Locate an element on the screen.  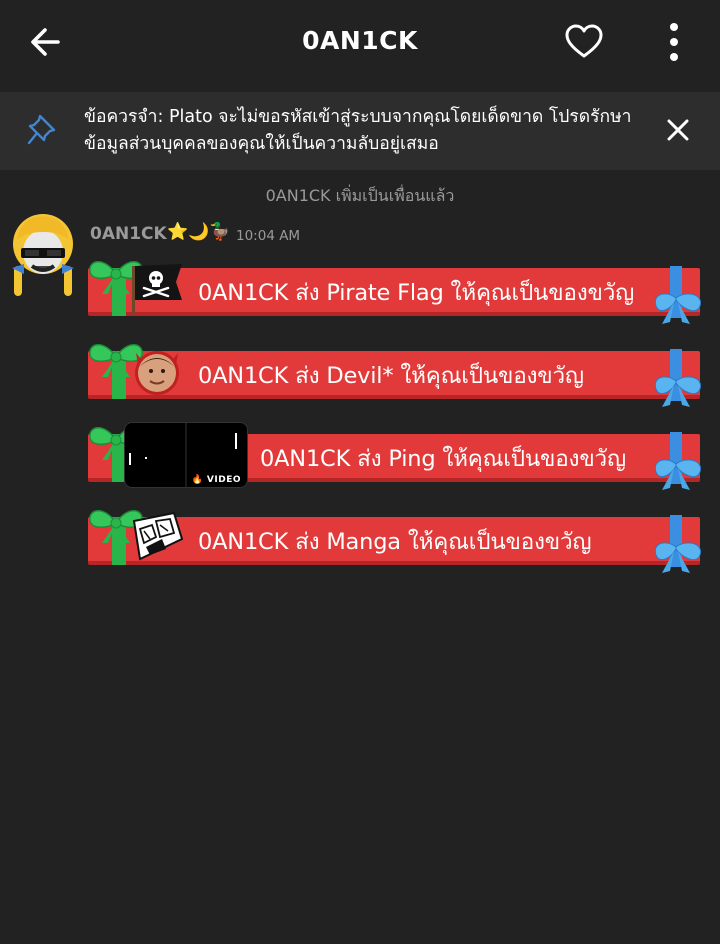
gift-message-pirate-flag: 0AN1CK ส่ง Pirate Flag ให้คุณเป็นของขวัญ is located at coordinates (395, 292).